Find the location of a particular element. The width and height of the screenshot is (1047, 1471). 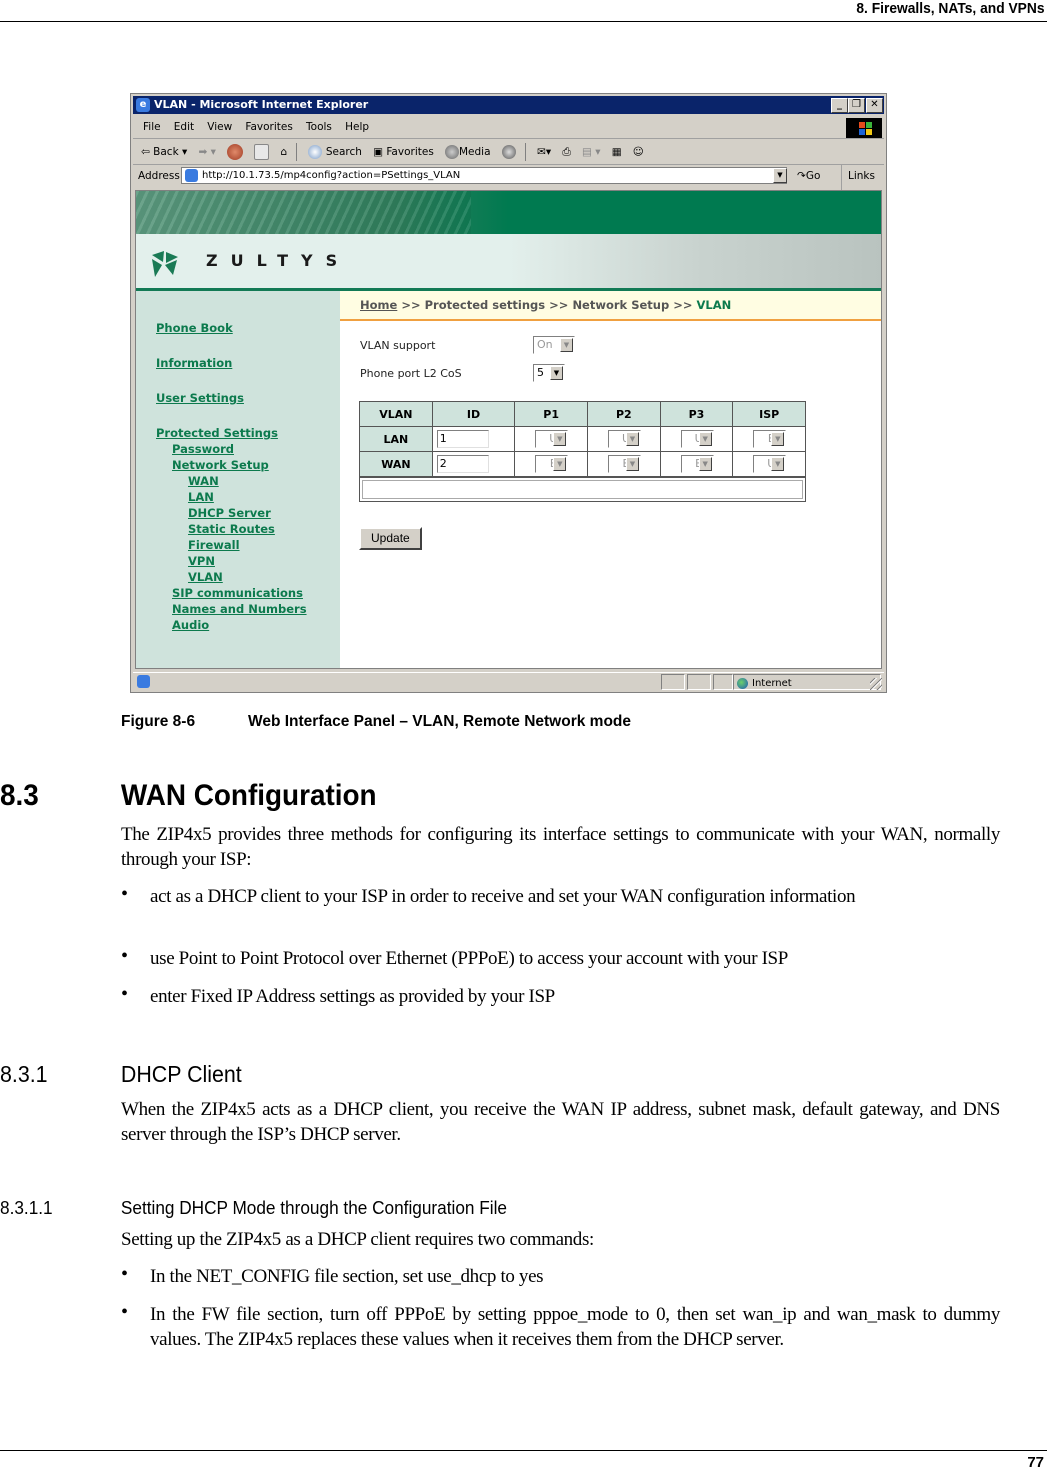

favorites-button: ▣ Favorites is located at coordinates (403, 152).